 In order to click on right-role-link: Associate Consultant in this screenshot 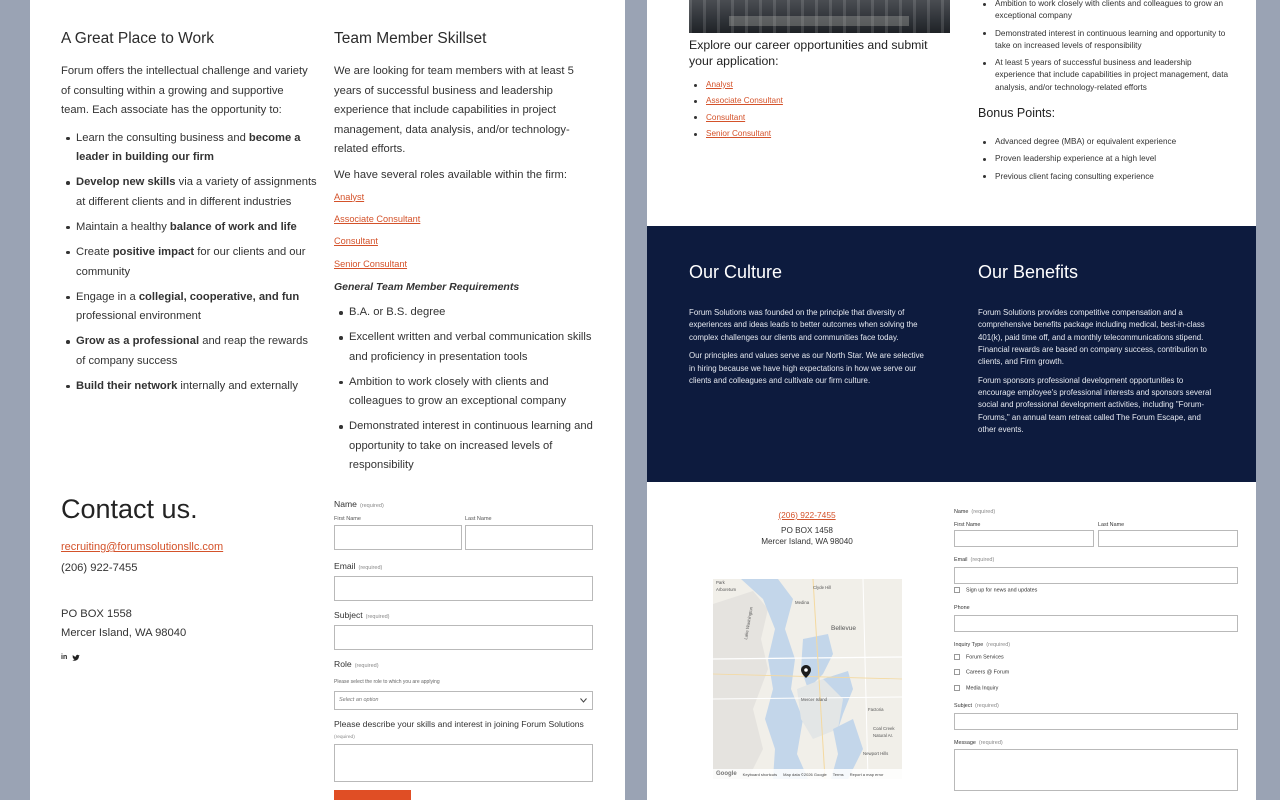, I will do `click(744, 100)`.